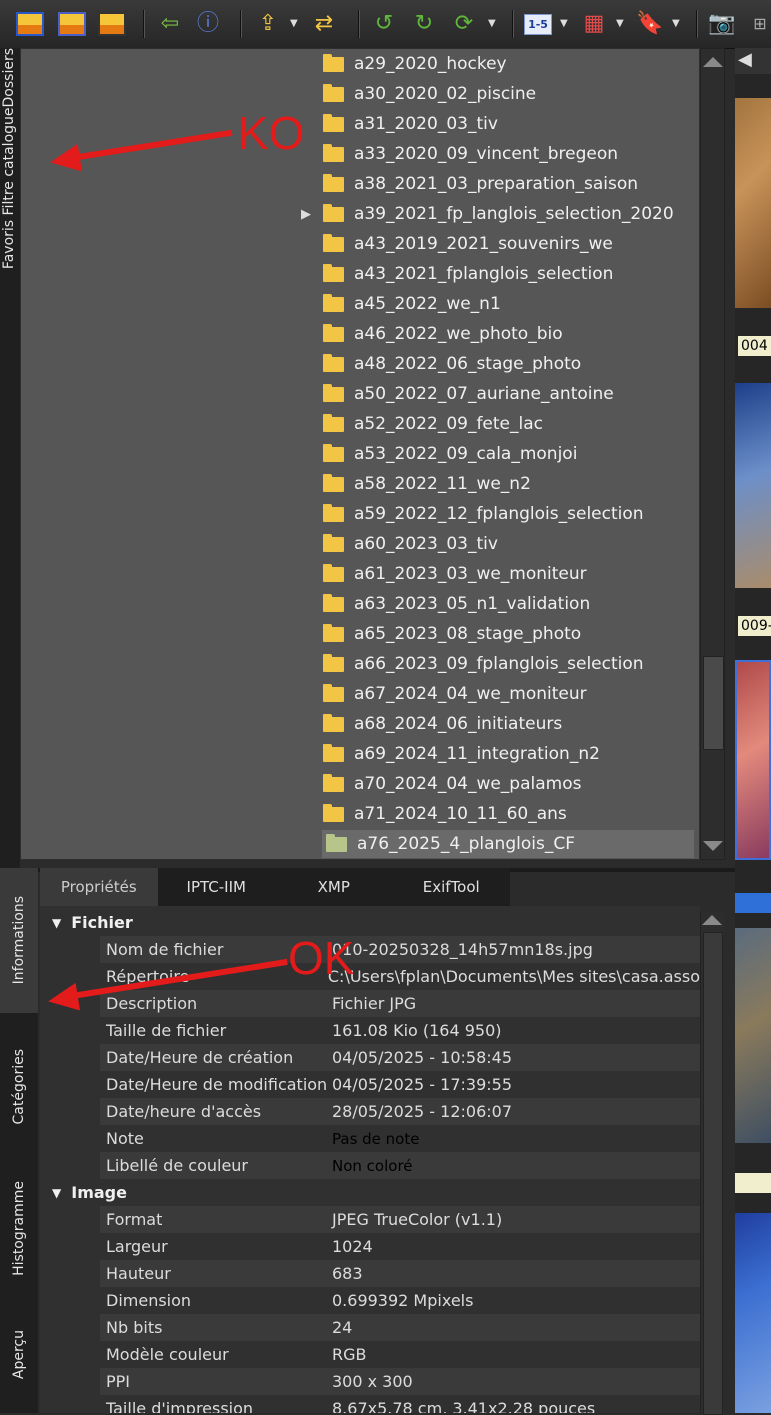 Image resolution: width=771 pixels, height=1415 pixels. Describe the element at coordinates (508, 844) in the screenshot. I see `folder-item: a76_2025_4_planglois_CF` at that location.